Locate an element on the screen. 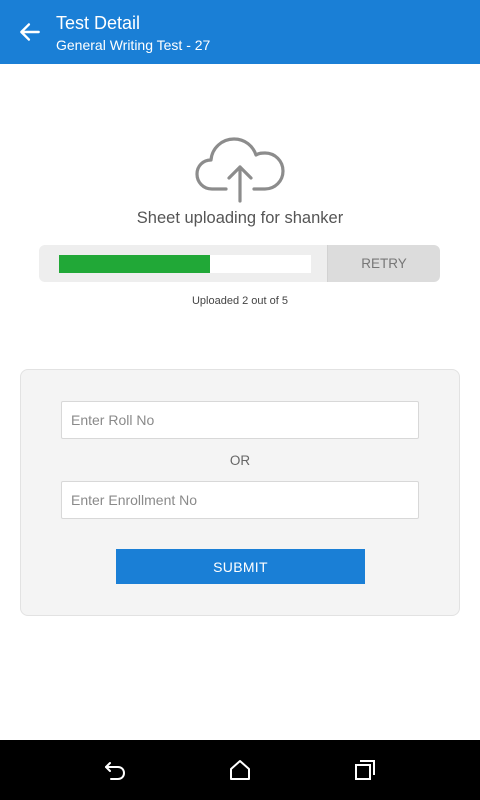  page-subtitle: General Writing Test - 27 is located at coordinates (133, 45).